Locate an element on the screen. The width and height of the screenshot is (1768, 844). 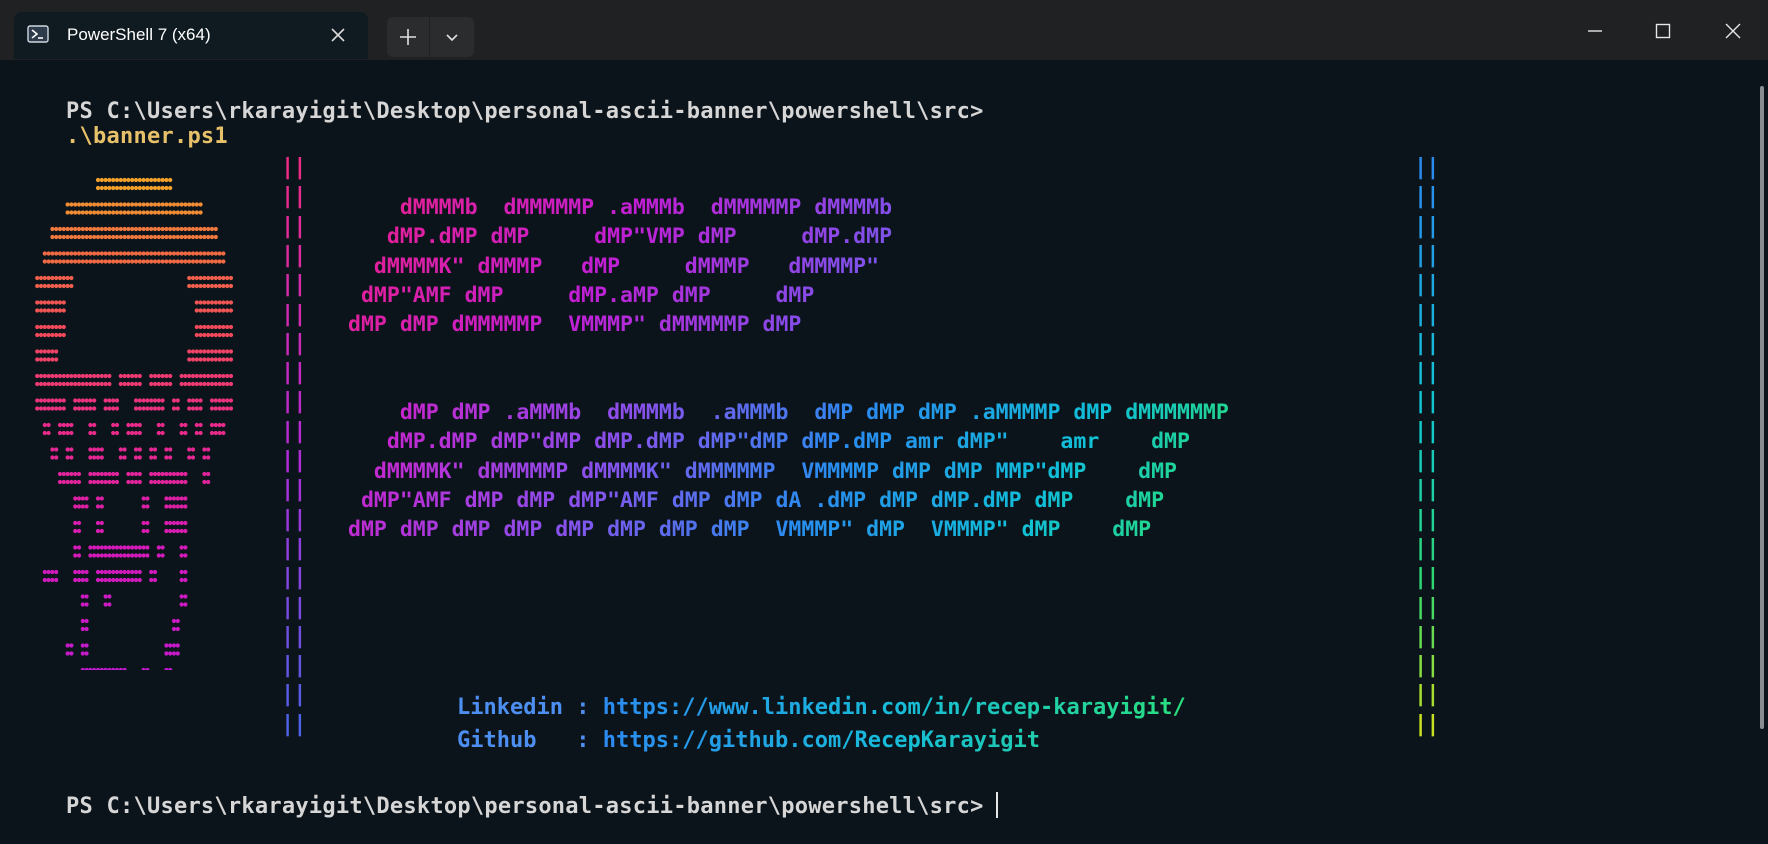
minimize-icon is located at coordinates (1595, 31).